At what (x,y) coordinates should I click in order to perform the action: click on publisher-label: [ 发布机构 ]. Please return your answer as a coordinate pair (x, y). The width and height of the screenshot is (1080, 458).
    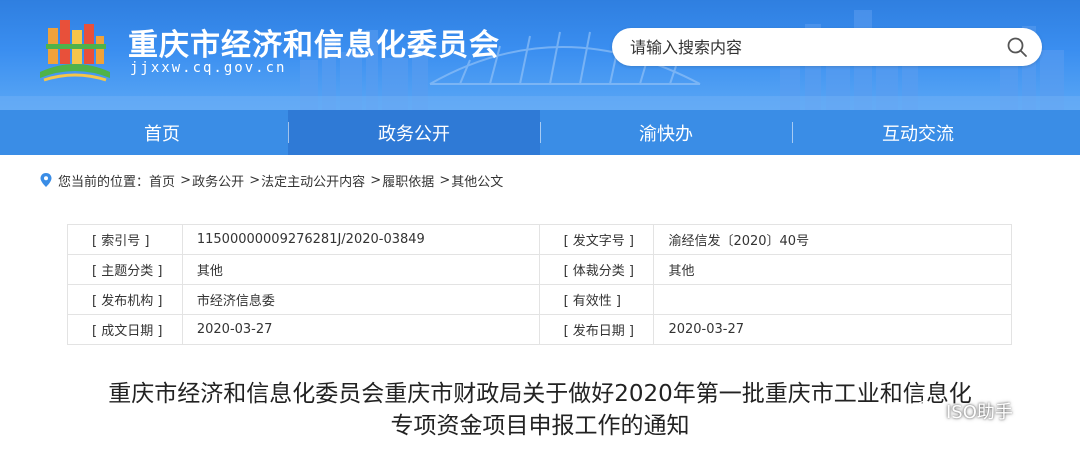
    Looking at the image, I should click on (125, 299).